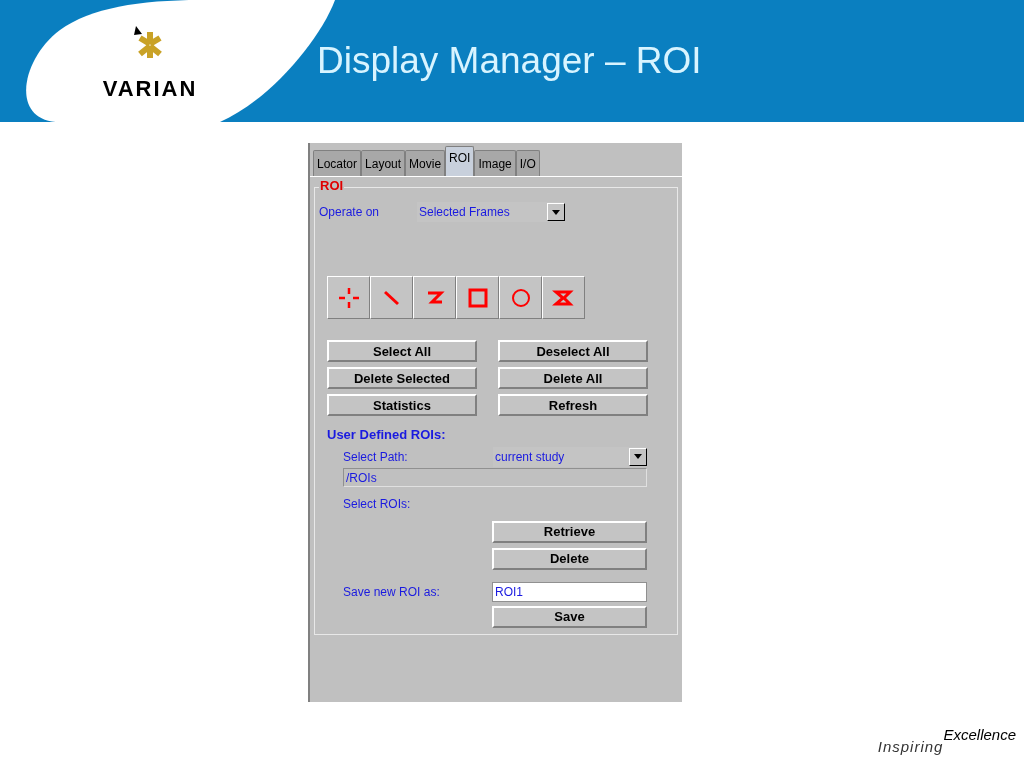 This screenshot has height=768, width=1024. I want to click on slide-title: Display Manager – ROI, so click(509, 61).